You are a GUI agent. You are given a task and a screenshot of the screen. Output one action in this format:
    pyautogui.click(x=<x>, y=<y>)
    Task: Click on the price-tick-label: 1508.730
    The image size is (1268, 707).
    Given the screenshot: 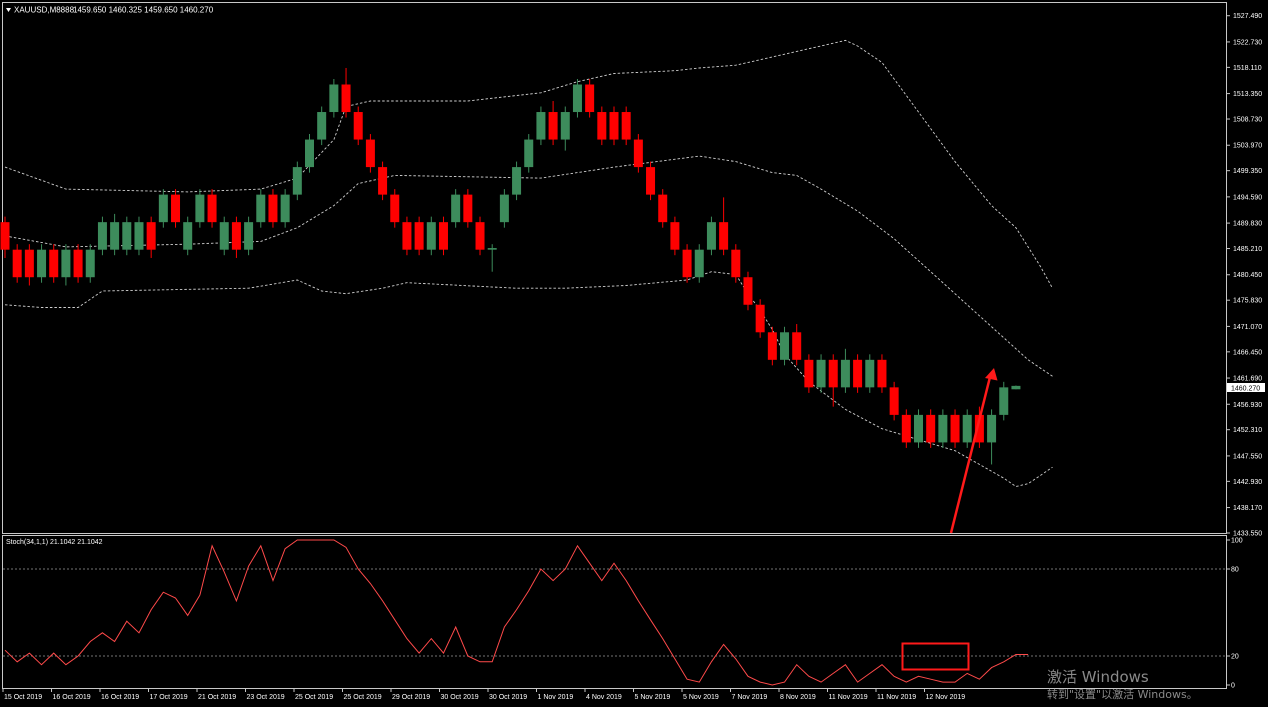 What is the action you would take?
    pyautogui.click(x=1247, y=120)
    